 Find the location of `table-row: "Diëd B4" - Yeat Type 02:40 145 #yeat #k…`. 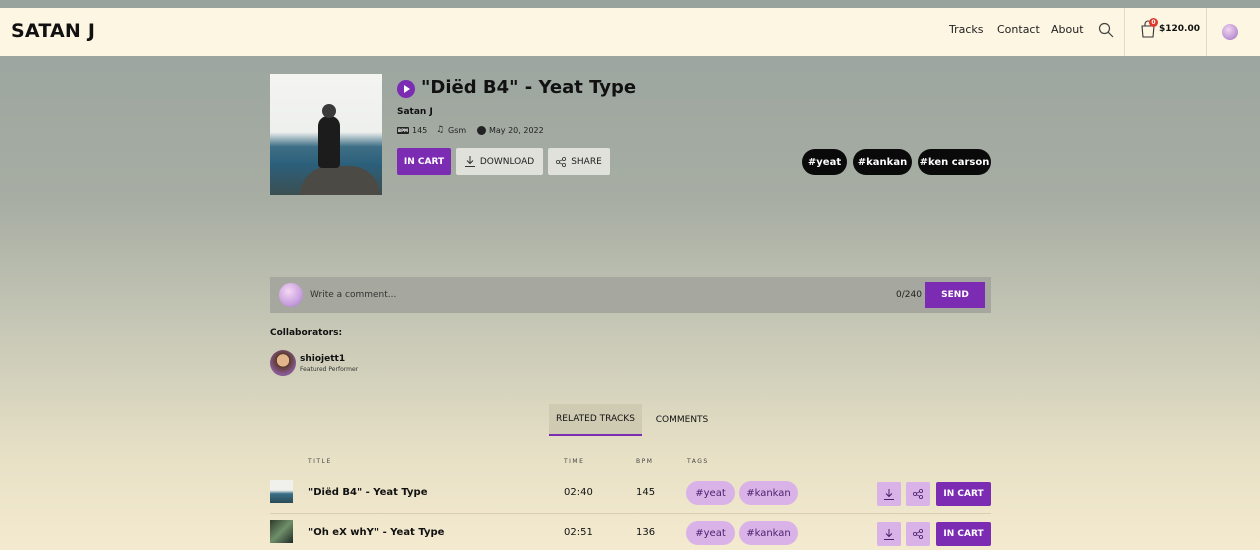

table-row: "Diëd B4" - Yeat Type 02:40 145 #yeat #k… is located at coordinates (630, 497).